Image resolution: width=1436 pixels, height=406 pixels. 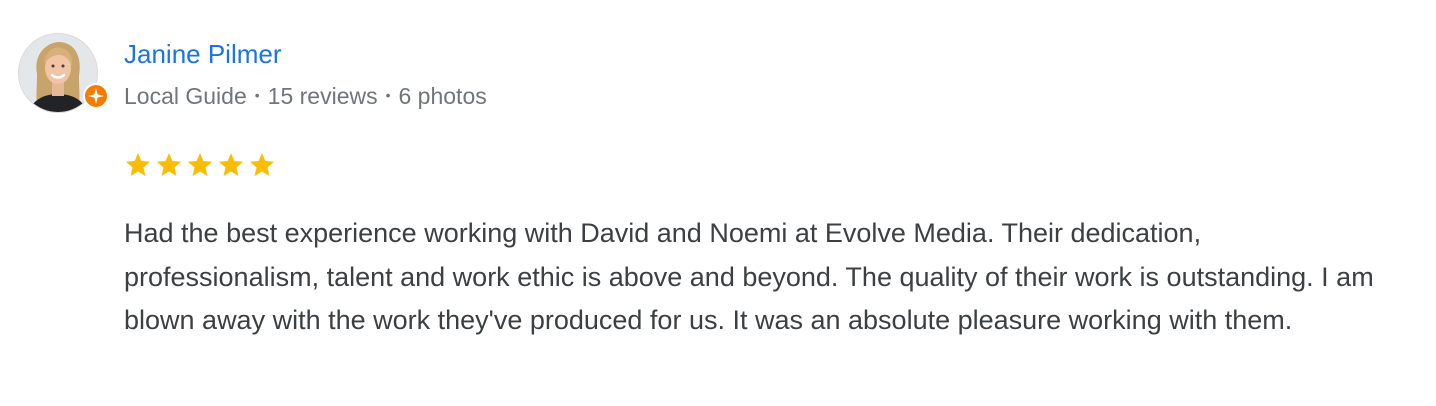 What do you see at coordinates (185, 96) in the screenshot?
I see `local-guide-label: Local Guide` at bounding box center [185, 96].